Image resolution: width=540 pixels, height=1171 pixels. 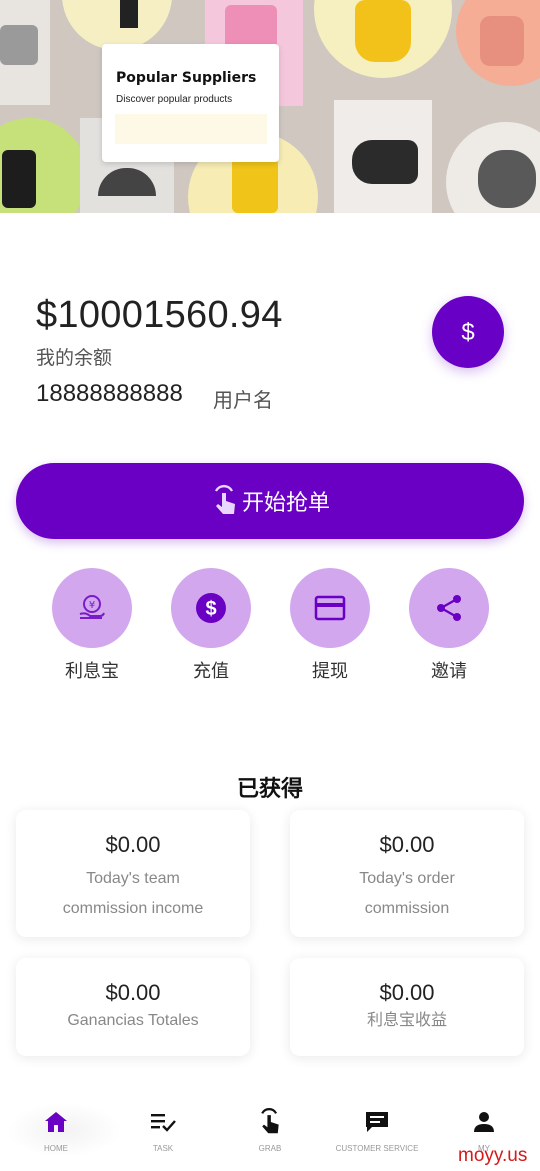 I want to click on start-grab-label: 开始抢单, so click(x=285, y=502).